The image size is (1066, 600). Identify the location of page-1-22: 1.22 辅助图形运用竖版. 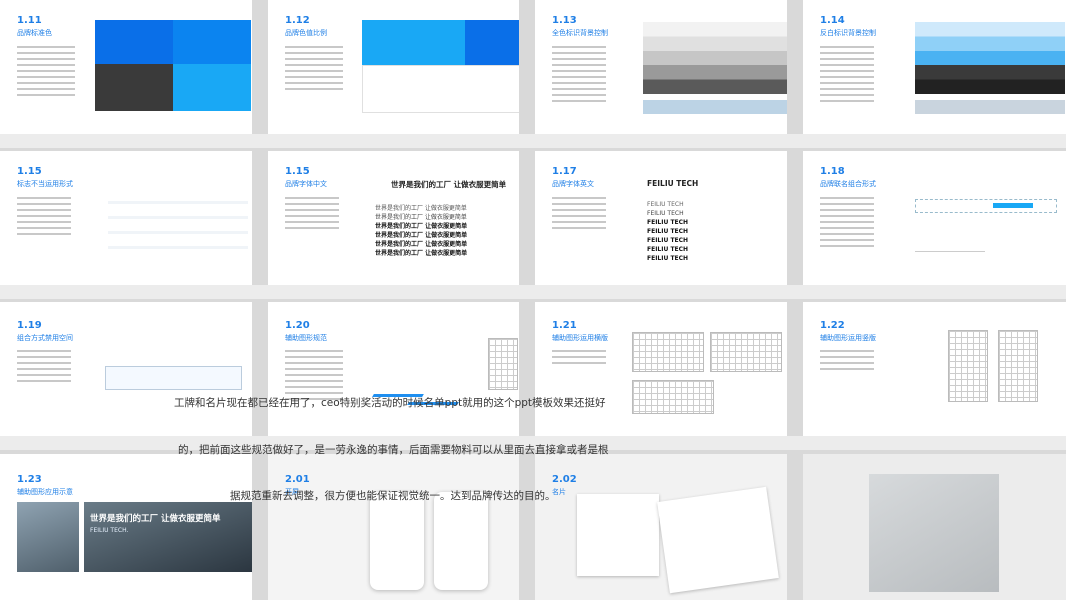
(934, 369).